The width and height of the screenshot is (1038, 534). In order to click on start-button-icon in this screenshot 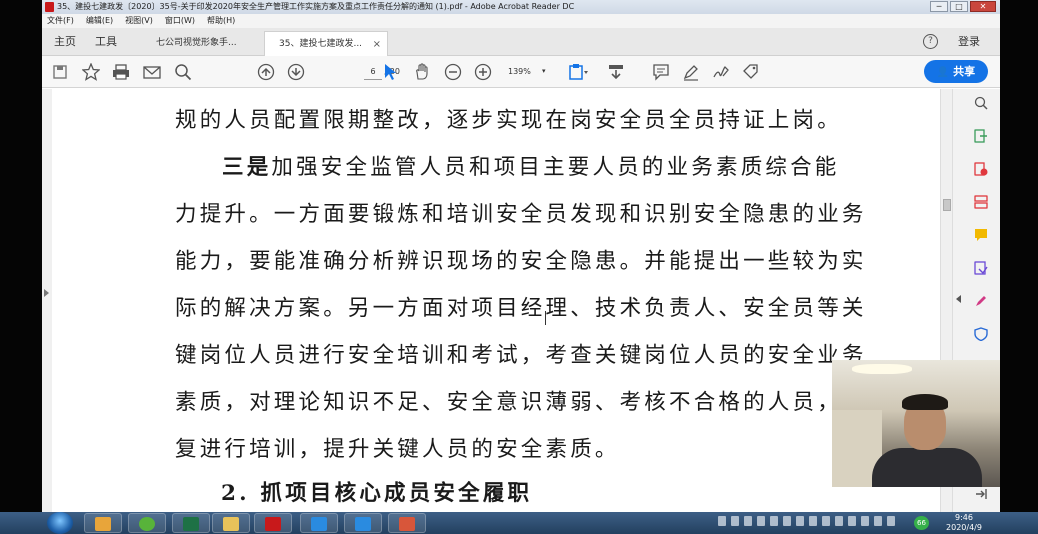, I will do `click(60, 523)`.